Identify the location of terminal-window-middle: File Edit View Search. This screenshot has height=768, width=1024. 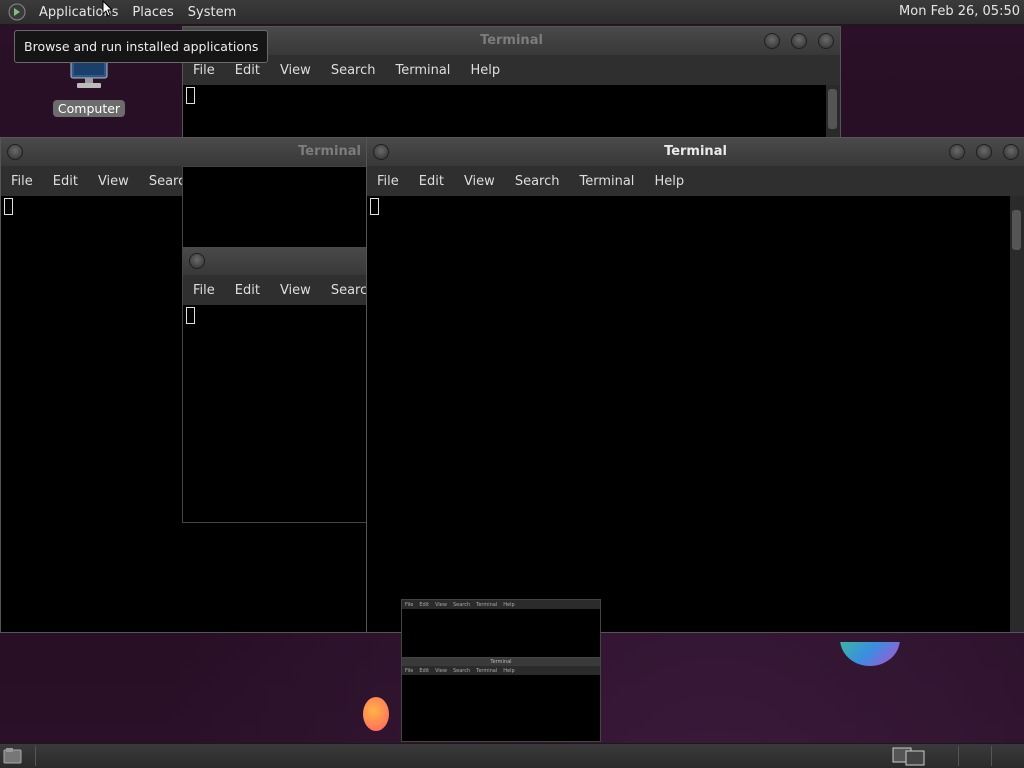
(275, 344).